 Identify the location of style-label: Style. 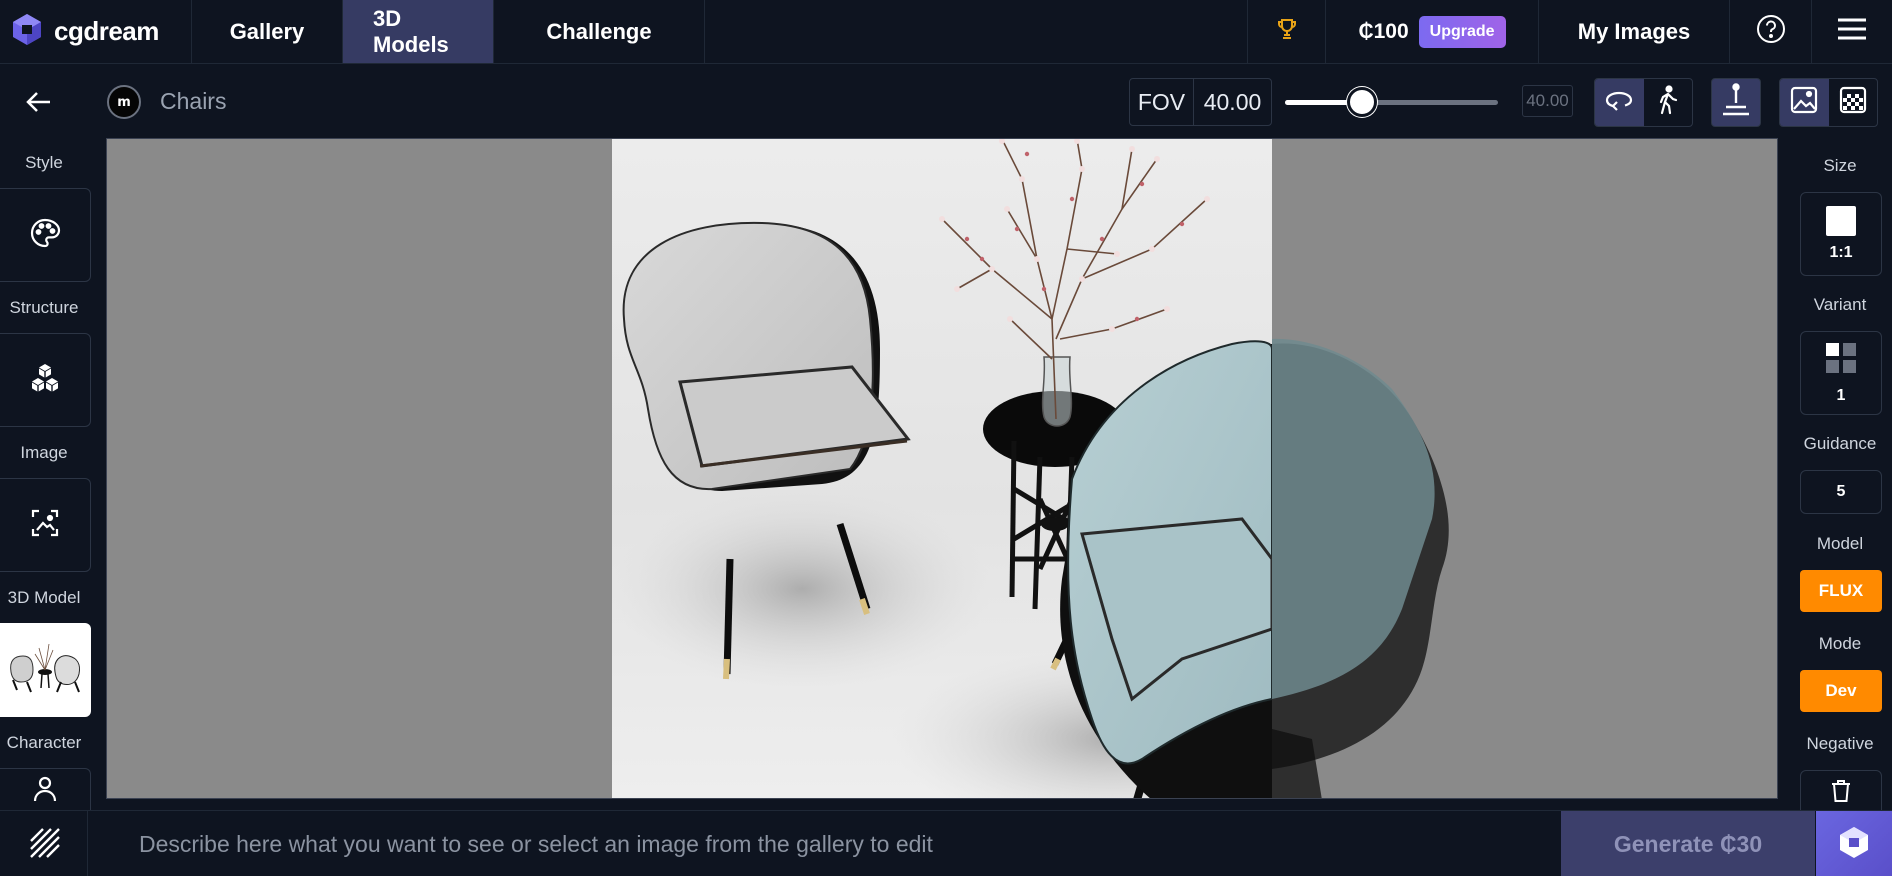
(44, 162).